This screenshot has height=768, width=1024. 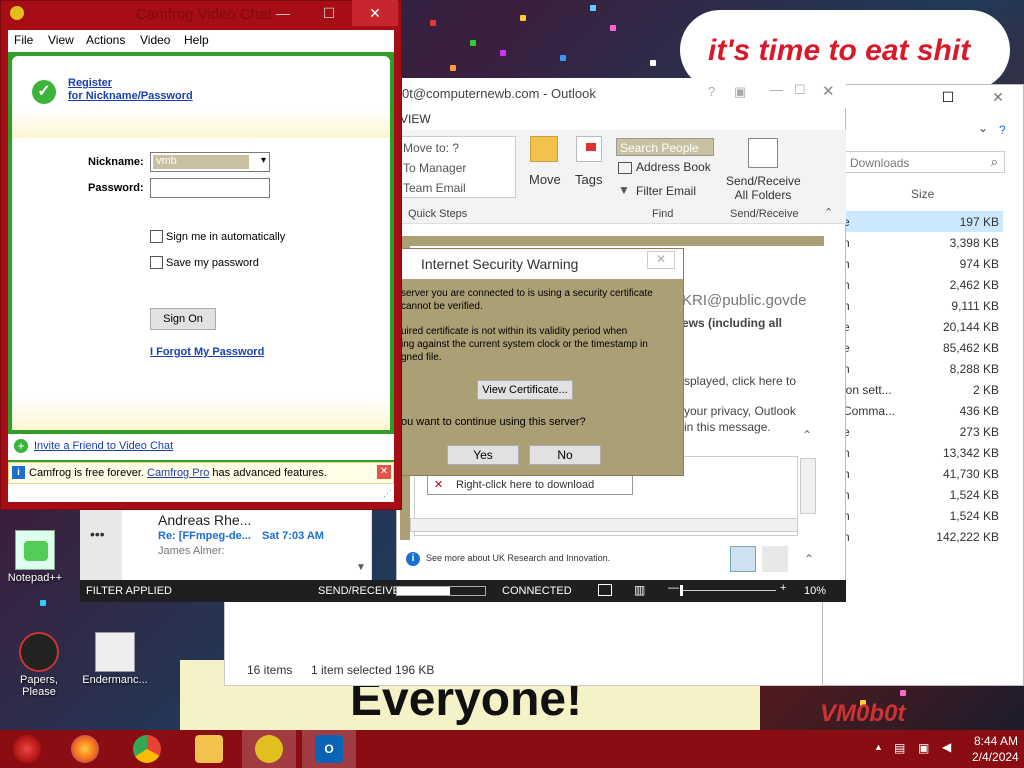 What do you see at coordinates (209, 749) in the screenshot?
I see `taskbar-file-explorer` at bounding box center [209, 749].